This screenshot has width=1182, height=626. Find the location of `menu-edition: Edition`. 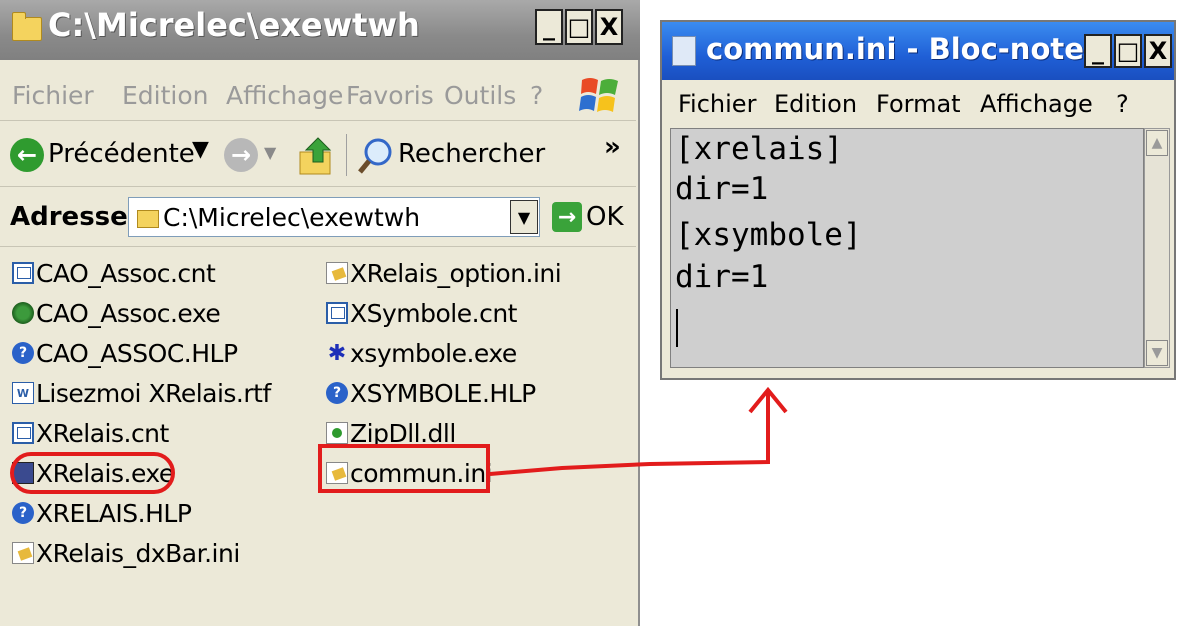

menu-edition: Edition is located at coordinates (815, 104).